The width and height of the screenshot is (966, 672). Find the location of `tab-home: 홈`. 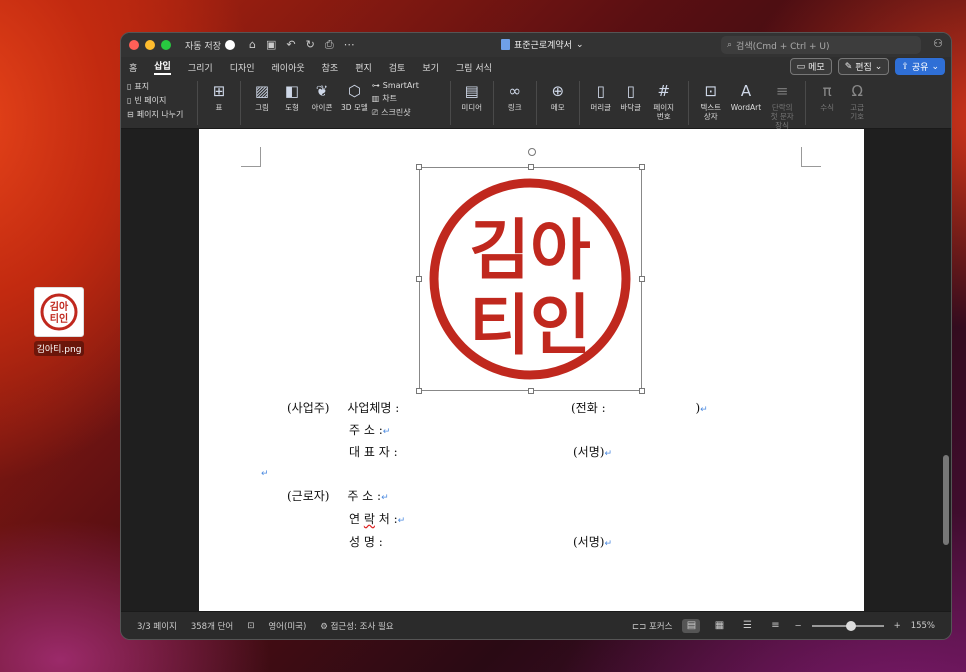

tab-home: 홈 is located at coordinates (133, 67).